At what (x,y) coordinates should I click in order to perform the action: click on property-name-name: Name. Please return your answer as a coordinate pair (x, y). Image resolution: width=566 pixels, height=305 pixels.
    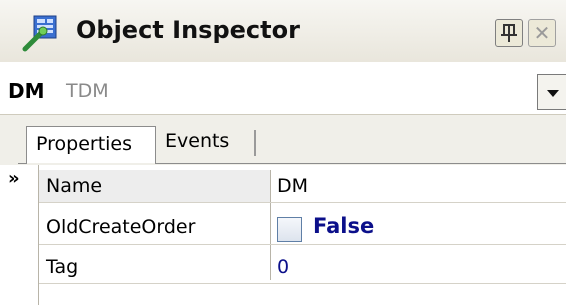
    Looking at the image, I should click on (74, 186).